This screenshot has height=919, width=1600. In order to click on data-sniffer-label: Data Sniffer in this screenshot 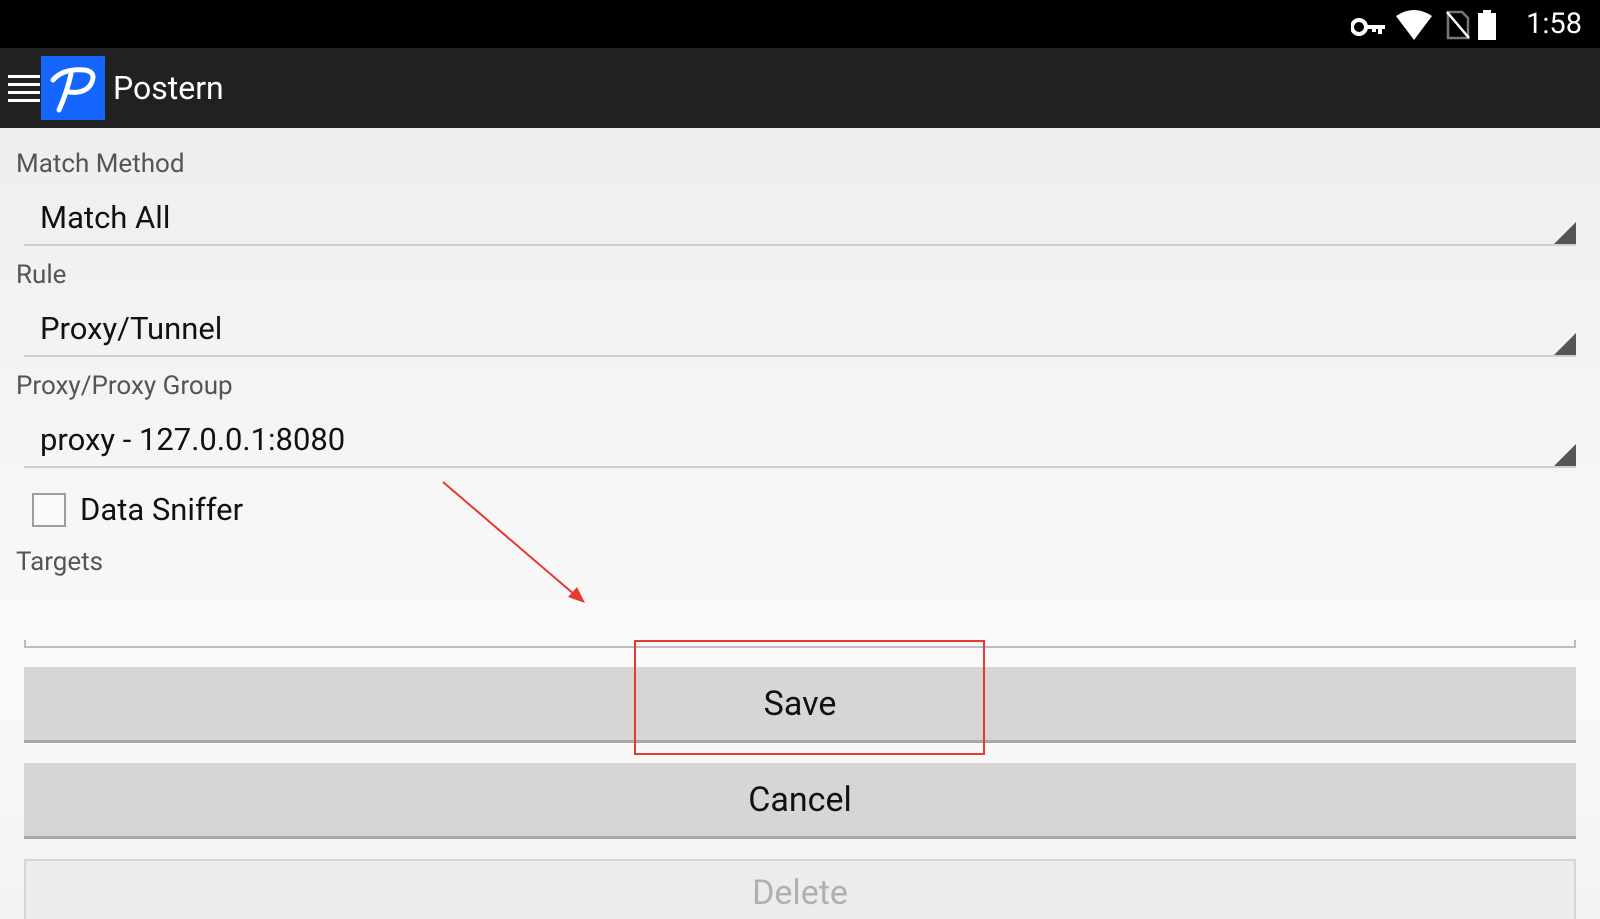, I will do `click(161, 510)`.